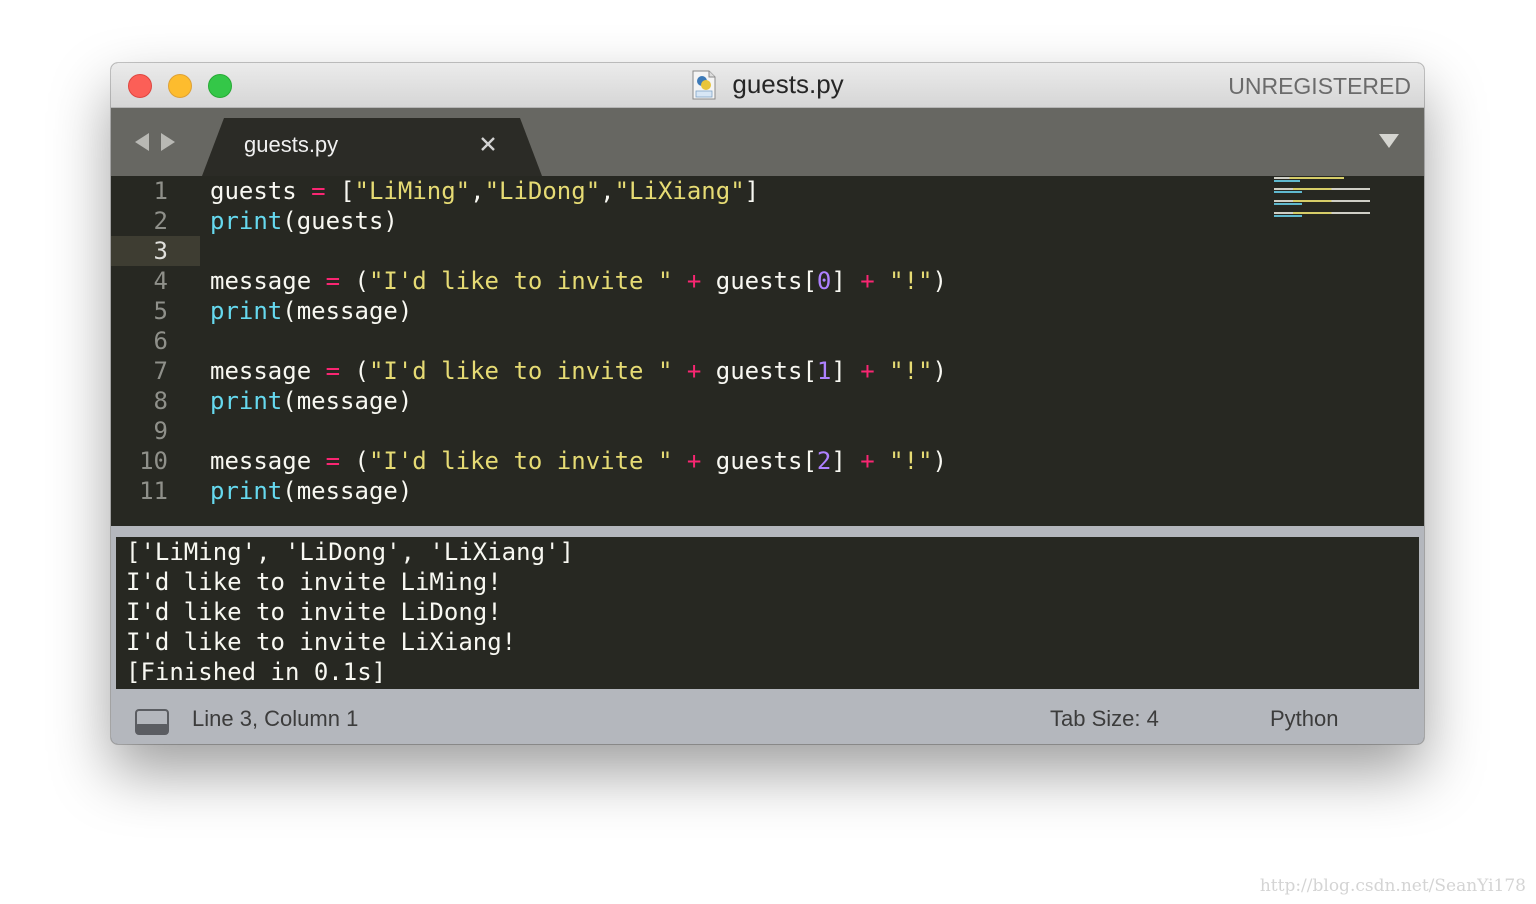 The height and width of the screenshot is (904, 1536). I want to click on panel-icon, so click(152, 722).